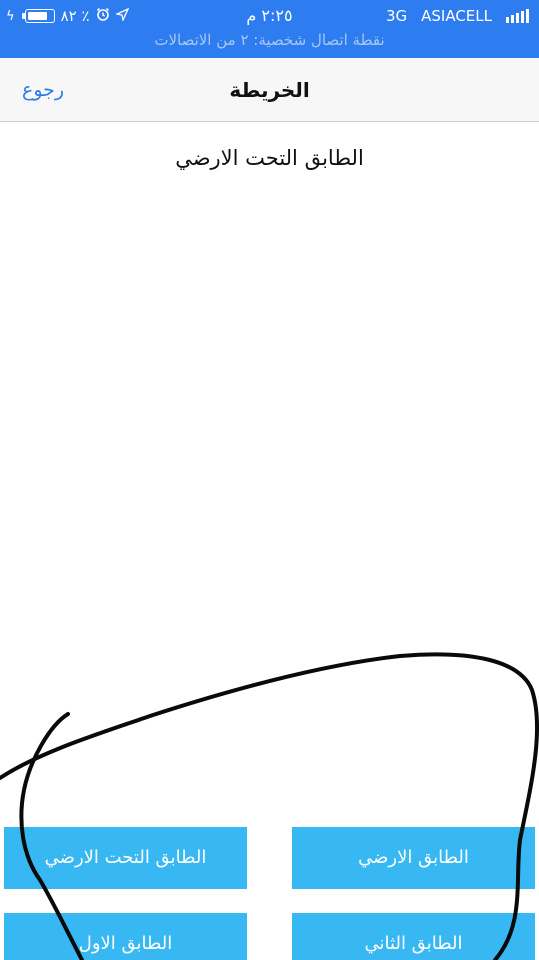 This screenshot has width=539, height=960. Describe the element at coordinates (125, 936) in the screenshot. I see `floor-button-first: الطابق الاول` at that location.